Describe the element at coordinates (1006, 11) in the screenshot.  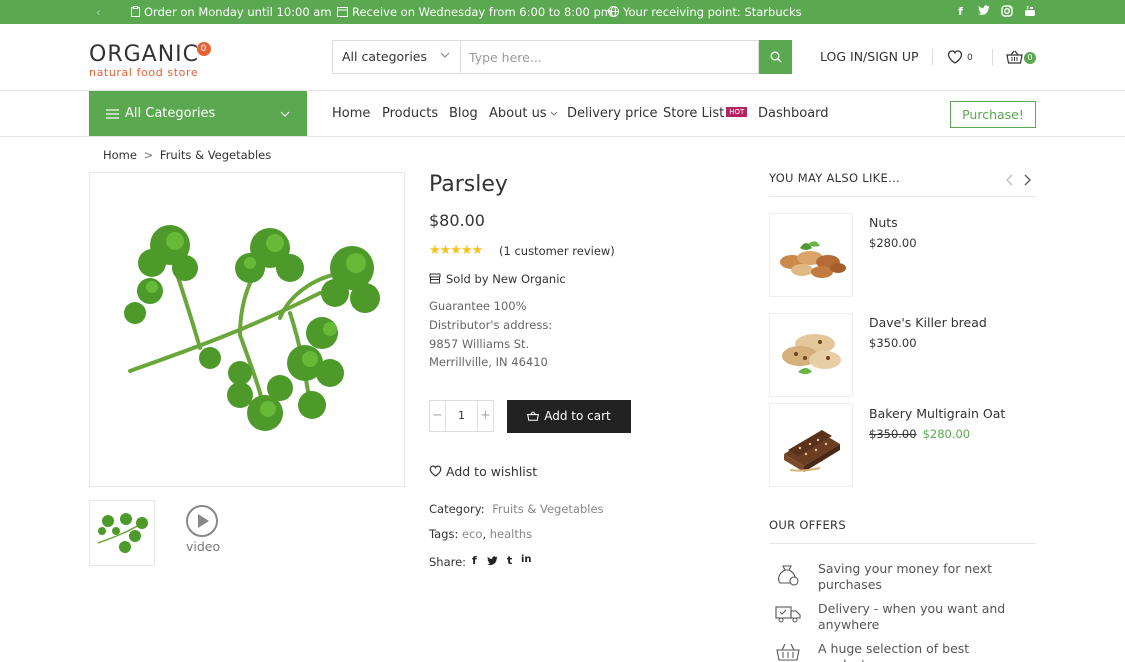
I see `instagram-icon` at that location.